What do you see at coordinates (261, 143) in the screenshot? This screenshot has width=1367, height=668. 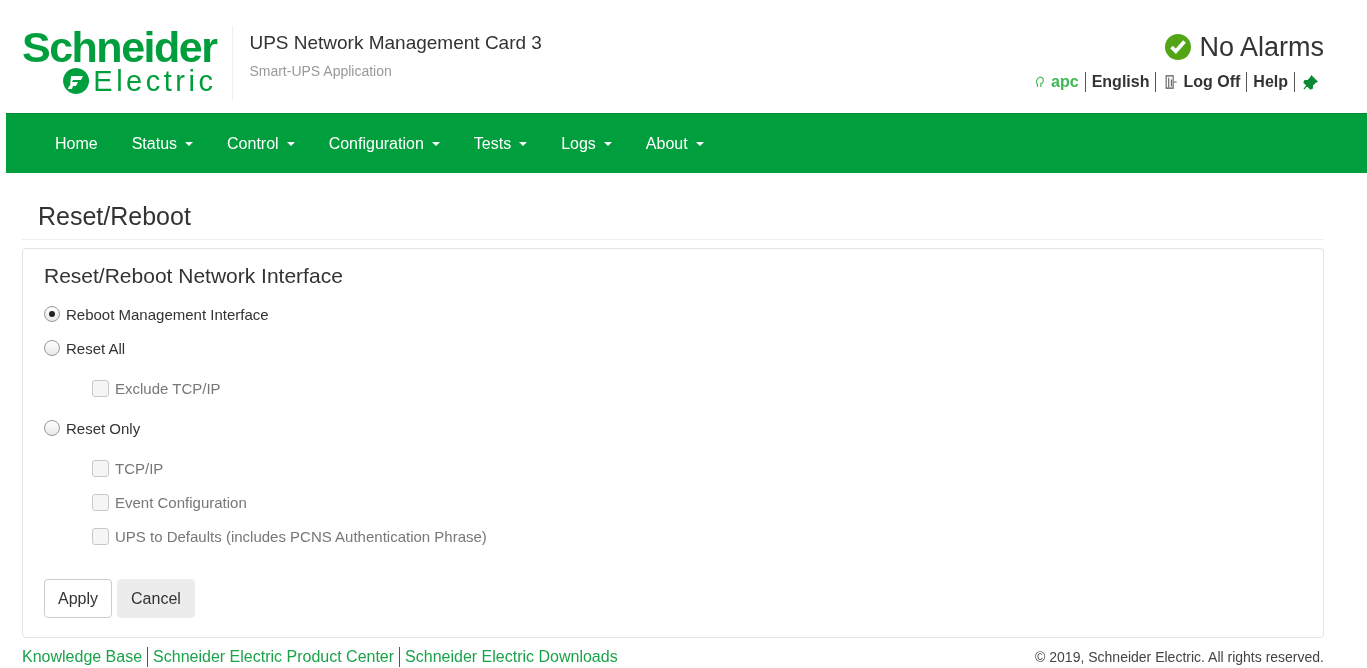 I see `nav-menu-item: Control` at bounding box center [261, 143].